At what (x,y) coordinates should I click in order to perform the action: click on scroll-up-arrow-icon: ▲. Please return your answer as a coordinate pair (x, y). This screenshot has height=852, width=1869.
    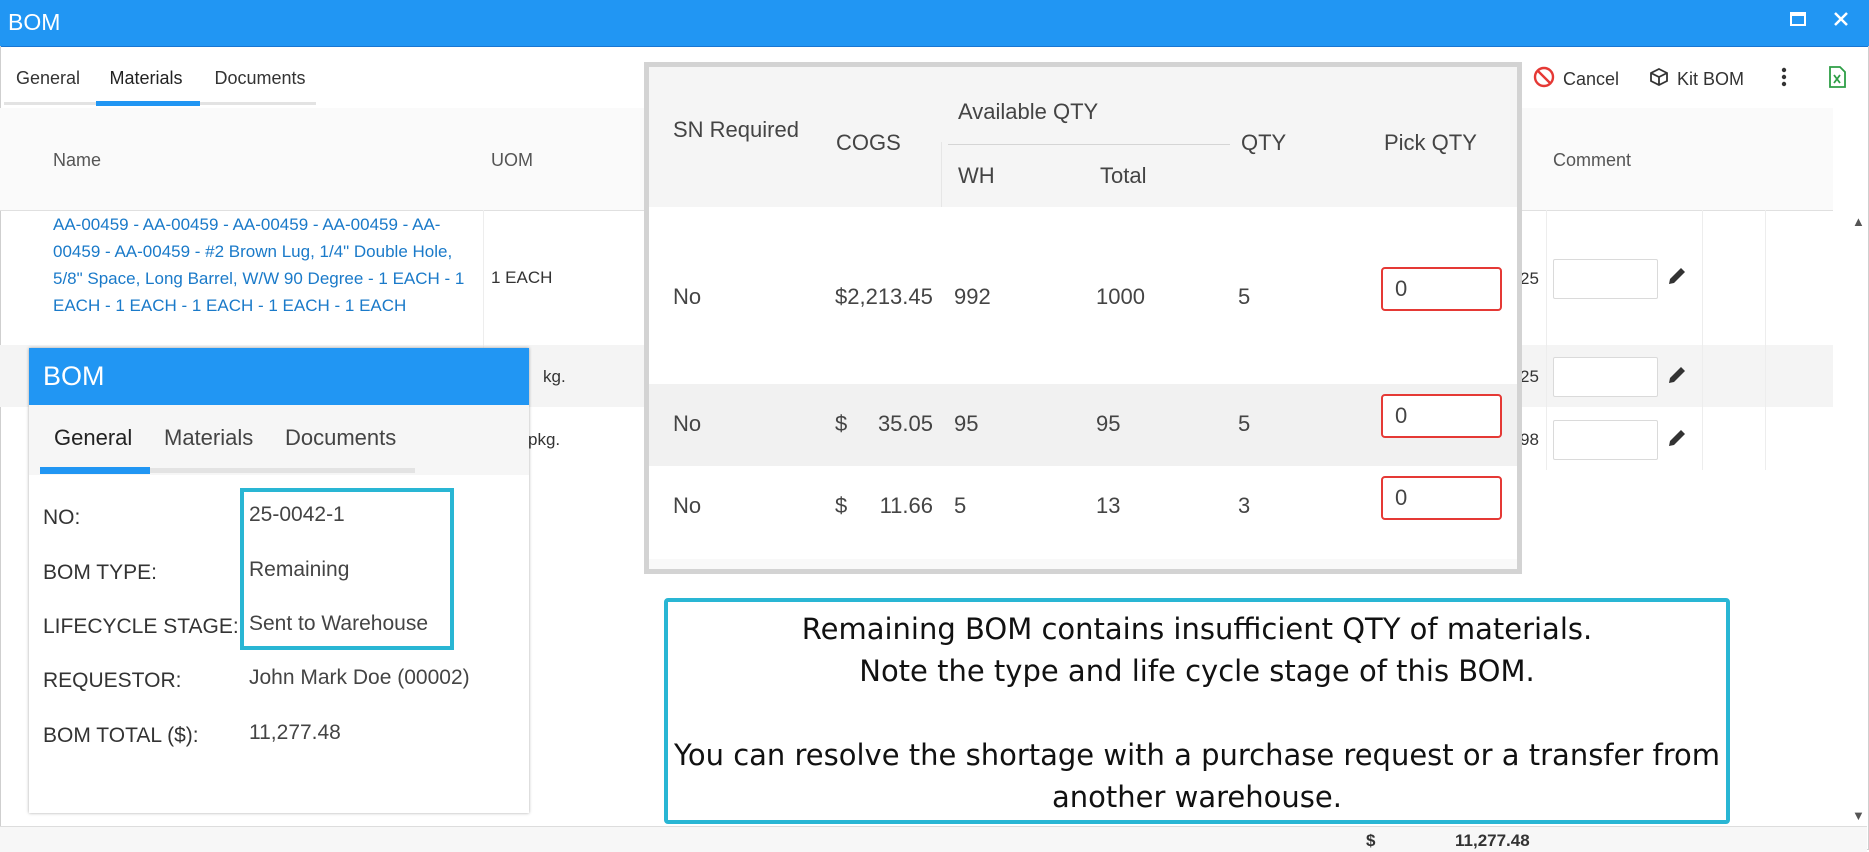
    Looking at the image, I should click on (1858, 221).